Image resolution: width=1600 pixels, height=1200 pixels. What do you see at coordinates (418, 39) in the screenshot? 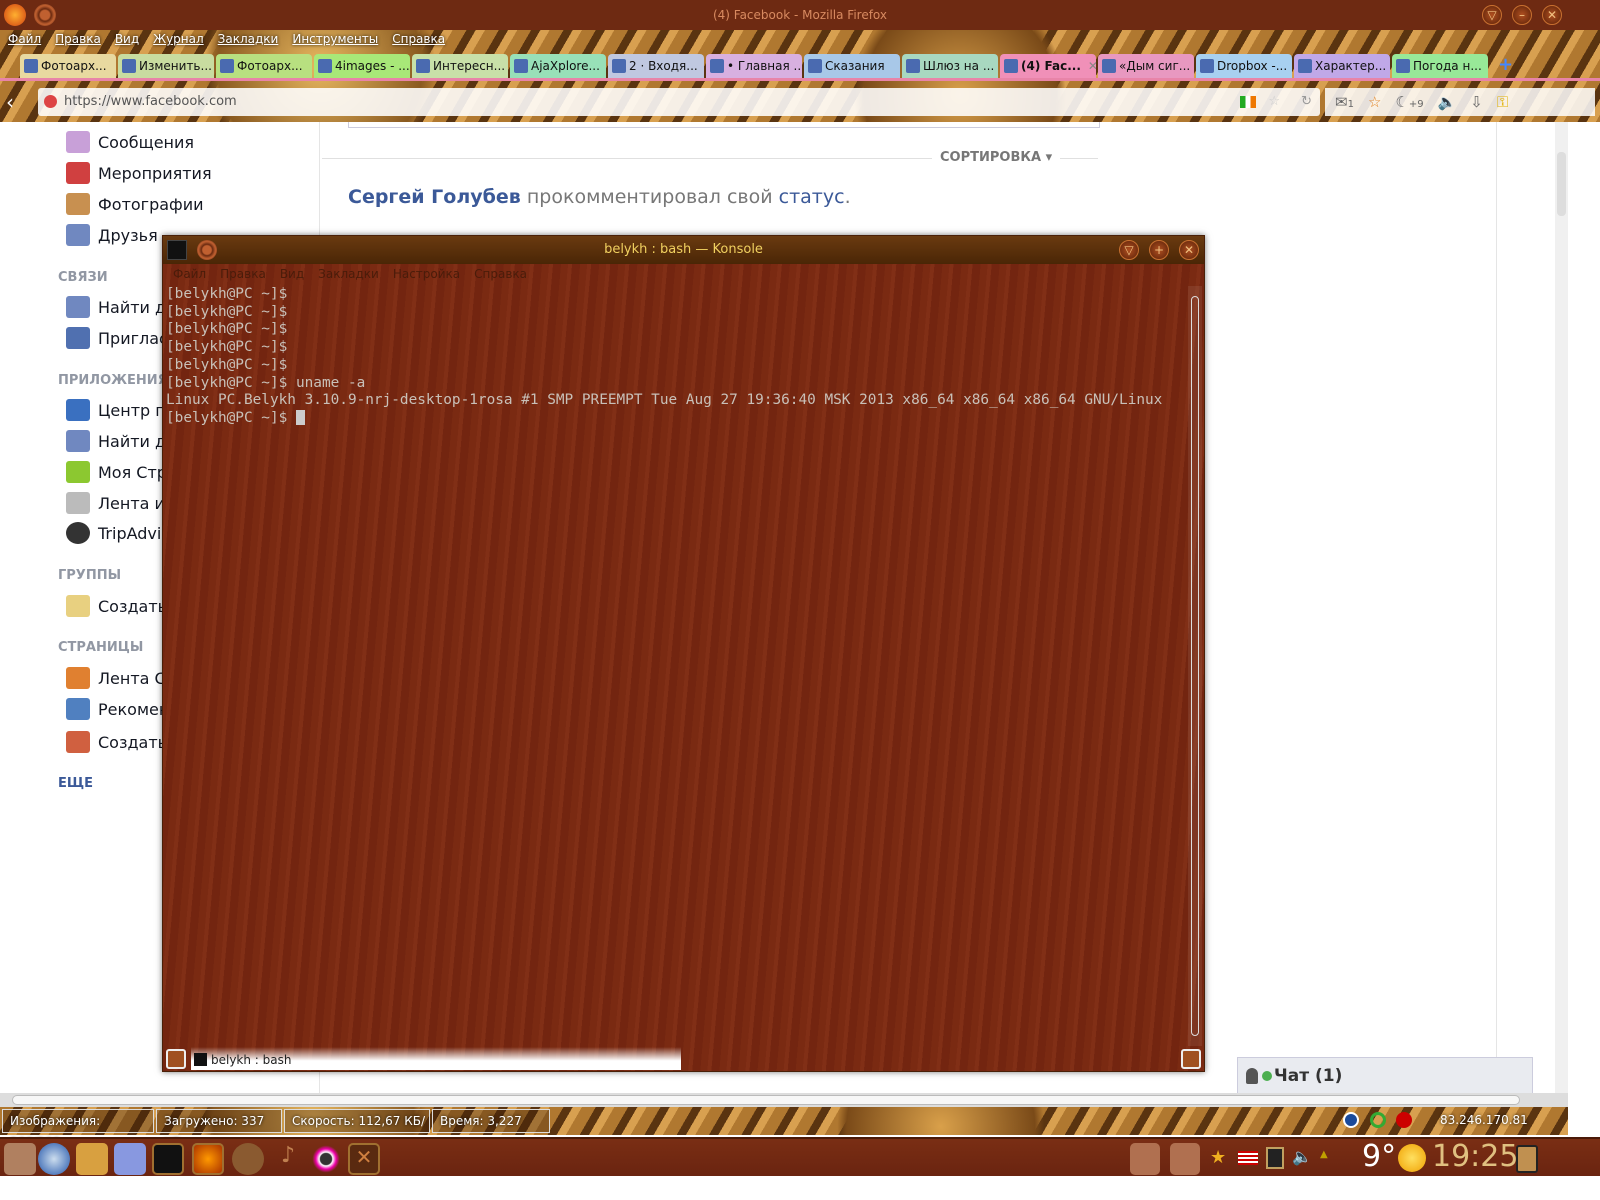
I see `menu-help: Справка` at bounding box center [418, 39].